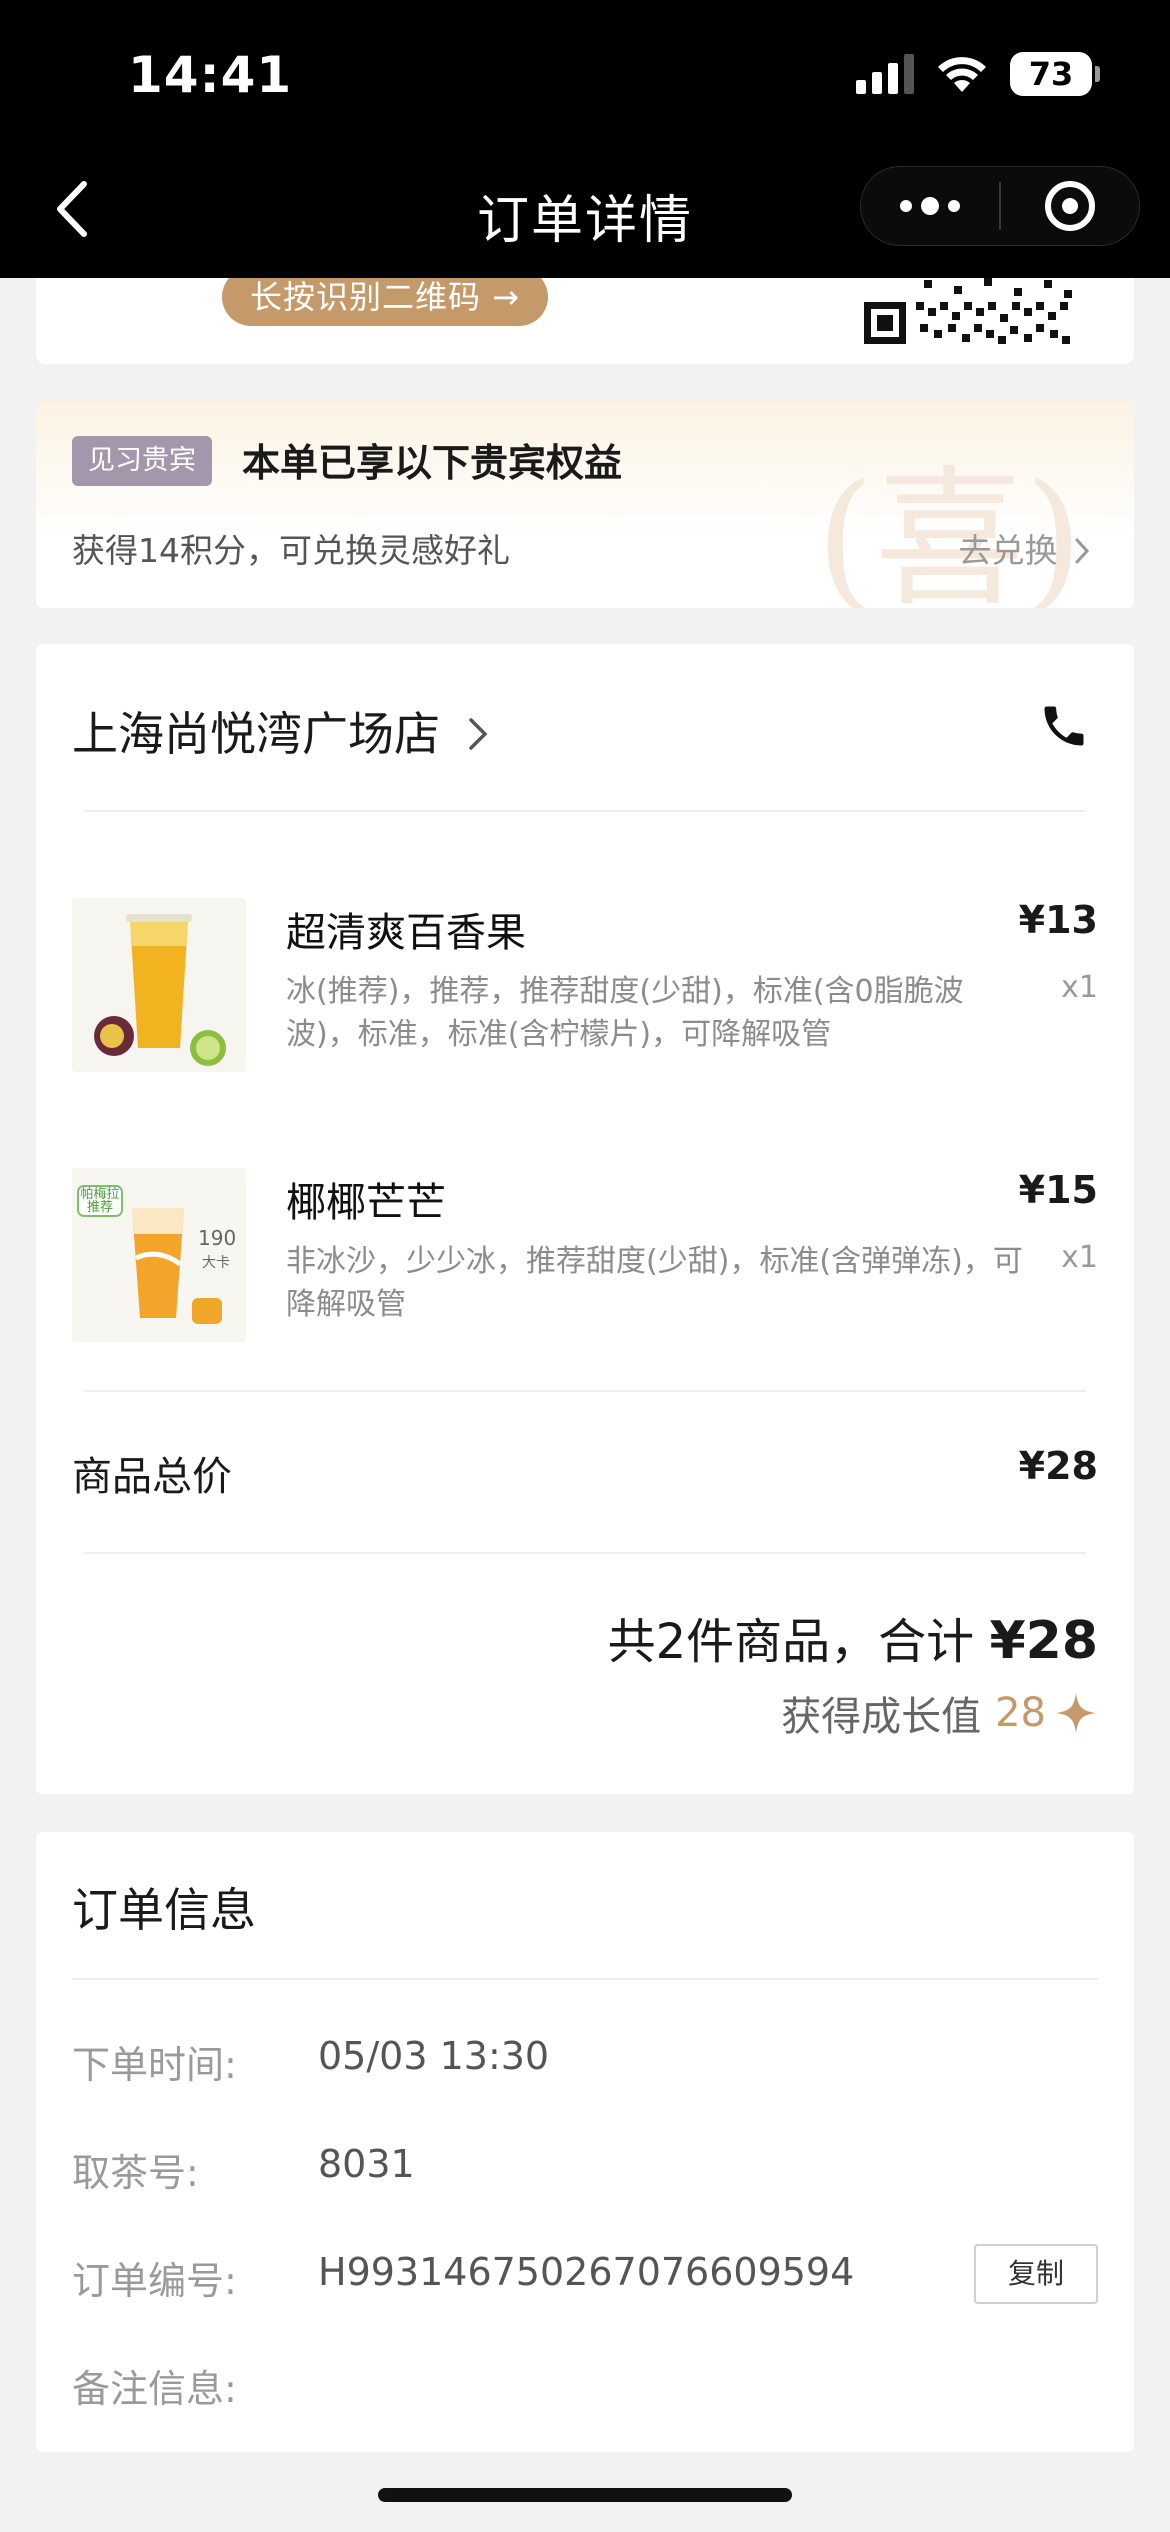 This screenshot has width=1170, height=2532. I want to click on order-number-value: H993146750267076609594, so click(586, 2272).